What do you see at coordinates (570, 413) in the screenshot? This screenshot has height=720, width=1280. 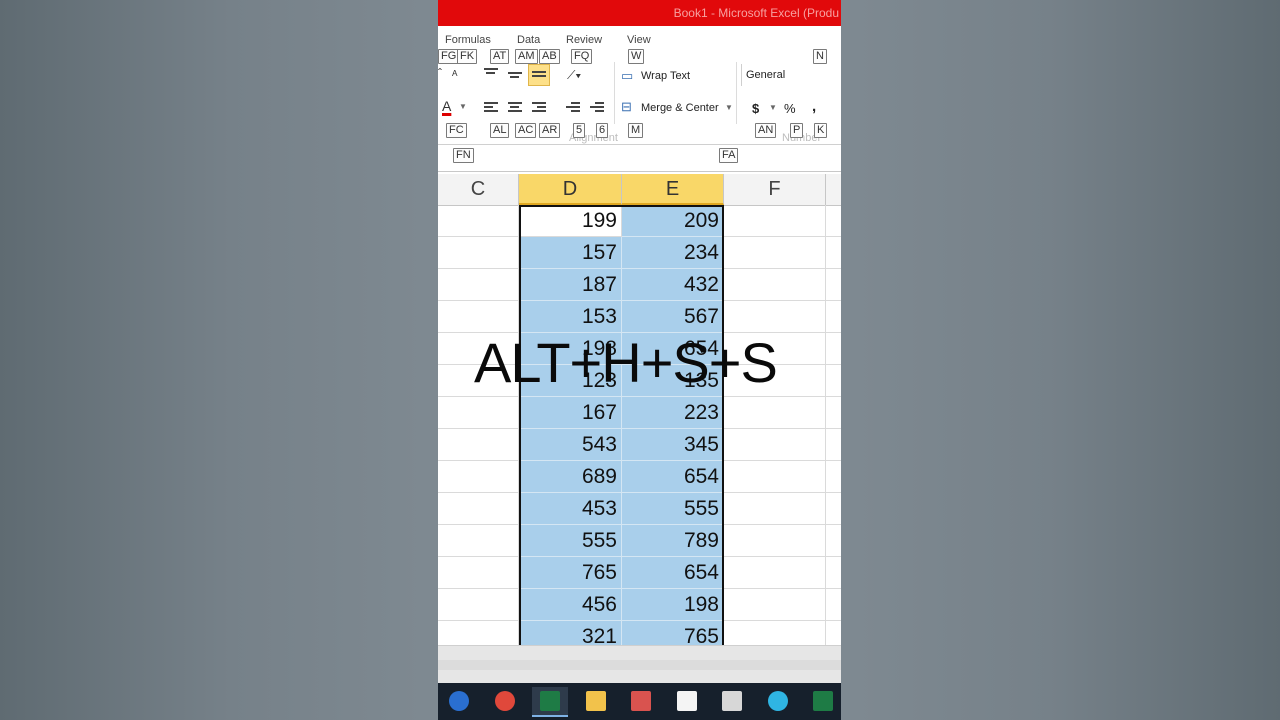 I see `cell-d: 167` at bounding box center [570, 413].